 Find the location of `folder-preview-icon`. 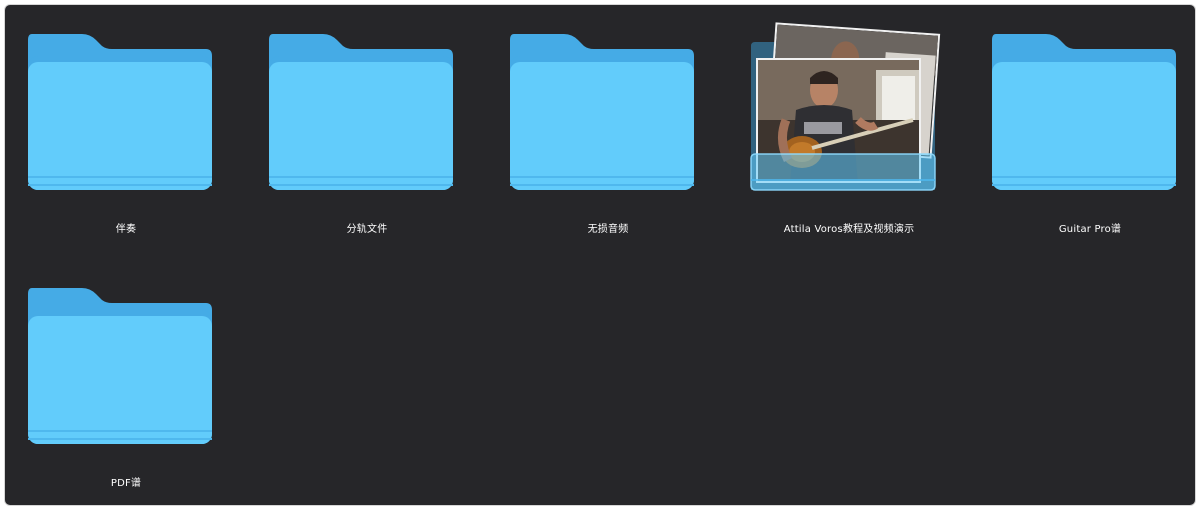

folder-preview-icon is located at coordinates (845, 107).